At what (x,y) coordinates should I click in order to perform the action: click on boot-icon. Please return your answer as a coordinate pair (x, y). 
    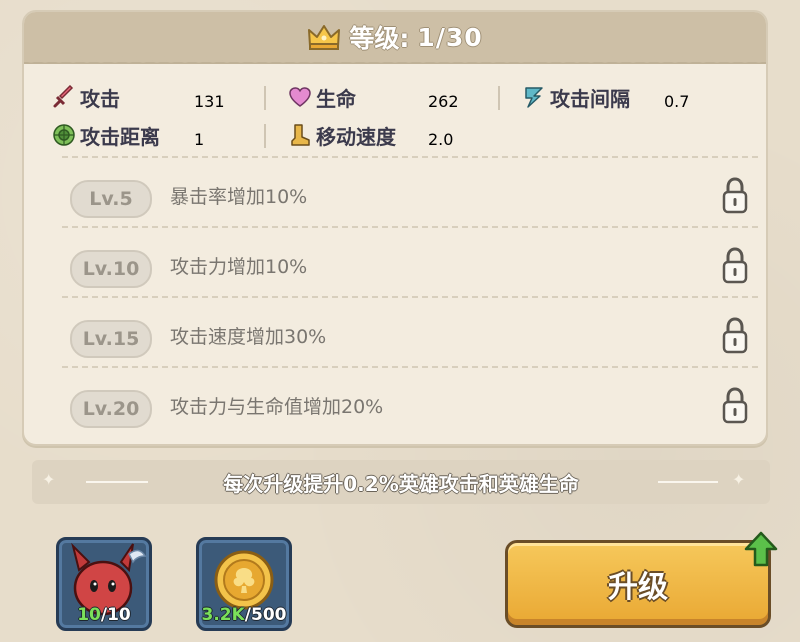
    Looking at the image, I should click on (300, 135).